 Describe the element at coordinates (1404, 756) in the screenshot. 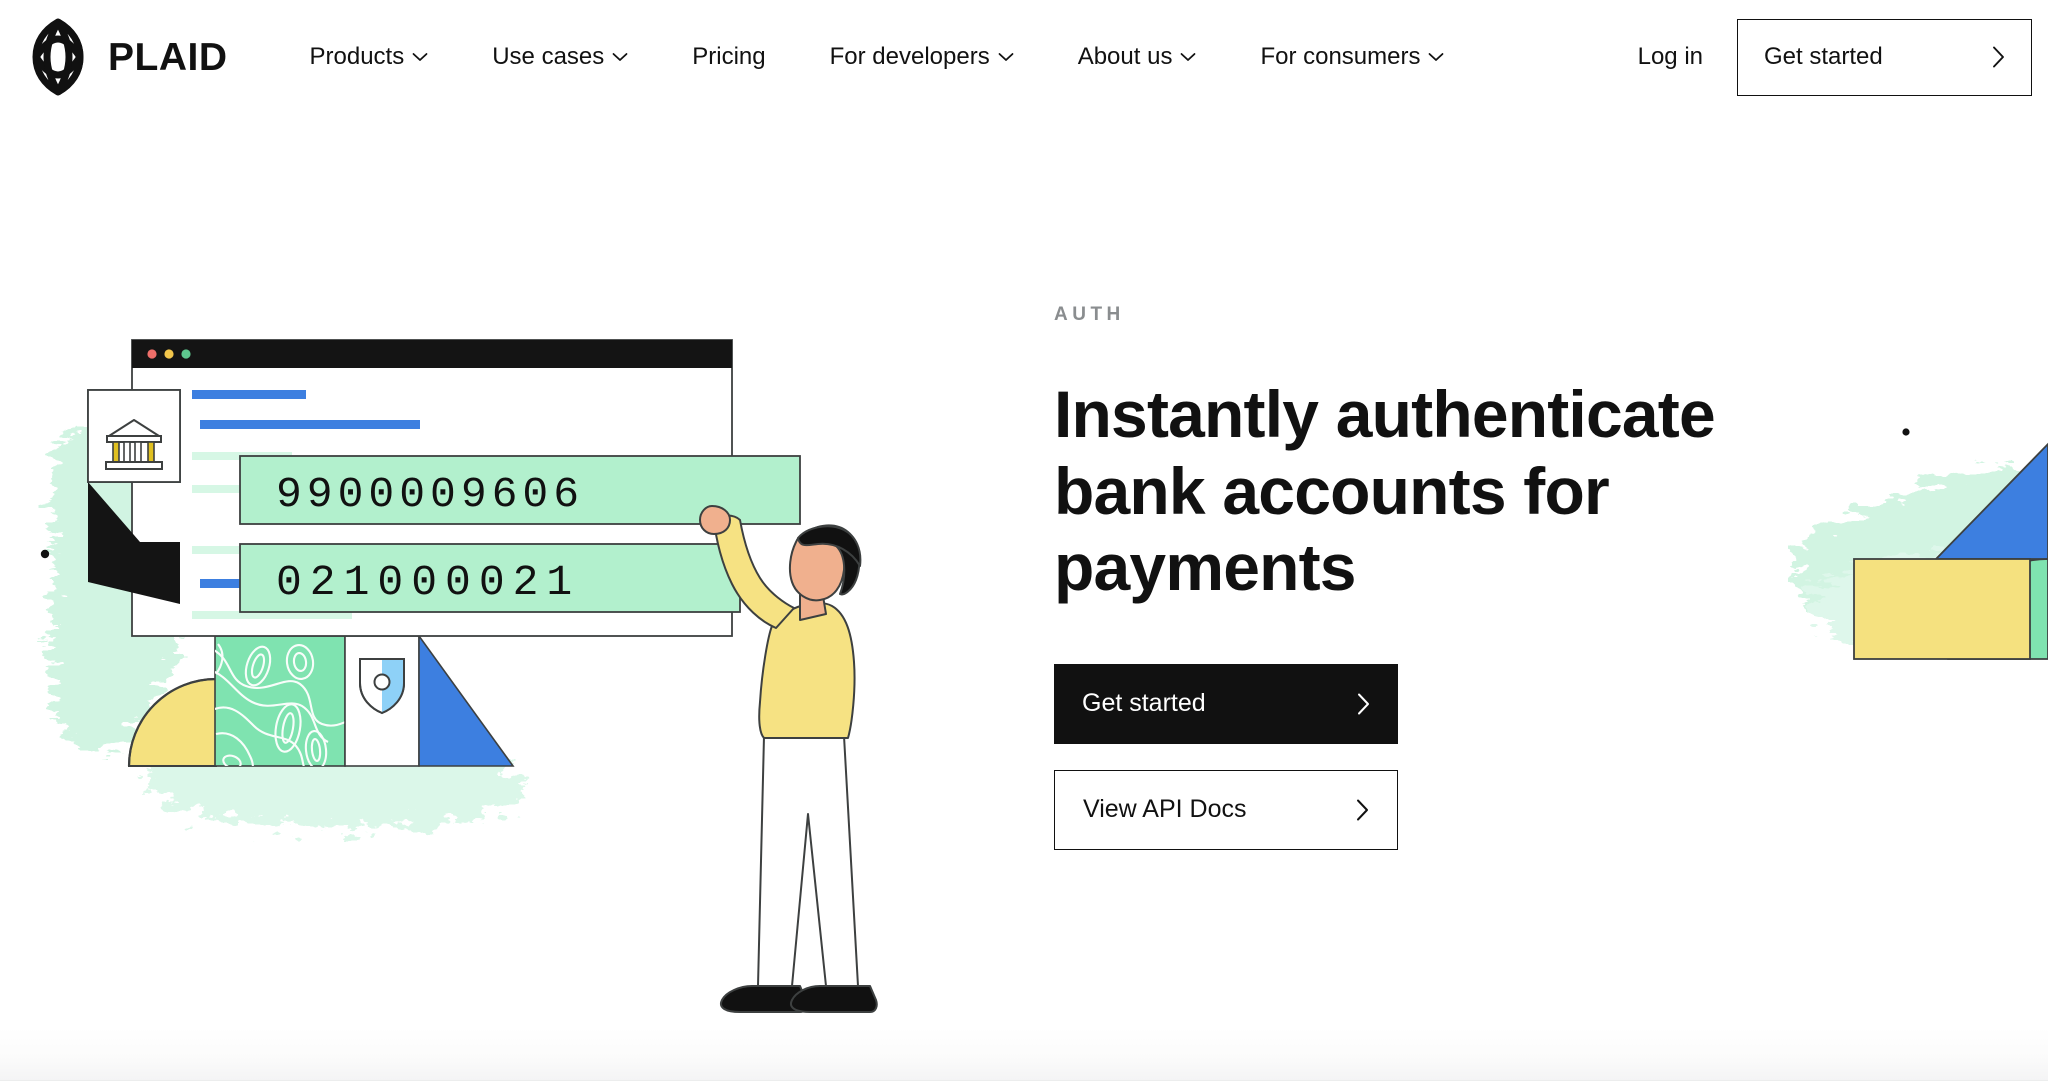

I see `hero-cta-group: Get started View API Docs` at that location.